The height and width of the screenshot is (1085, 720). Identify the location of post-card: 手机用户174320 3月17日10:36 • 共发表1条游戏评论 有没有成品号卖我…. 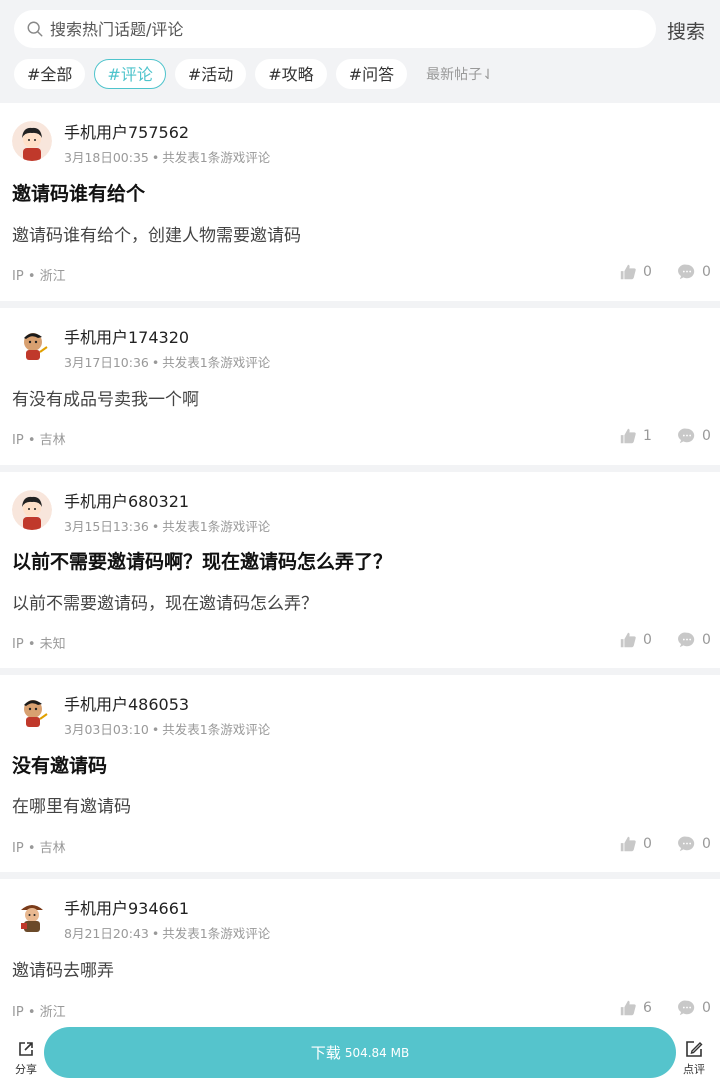
(360, 386).